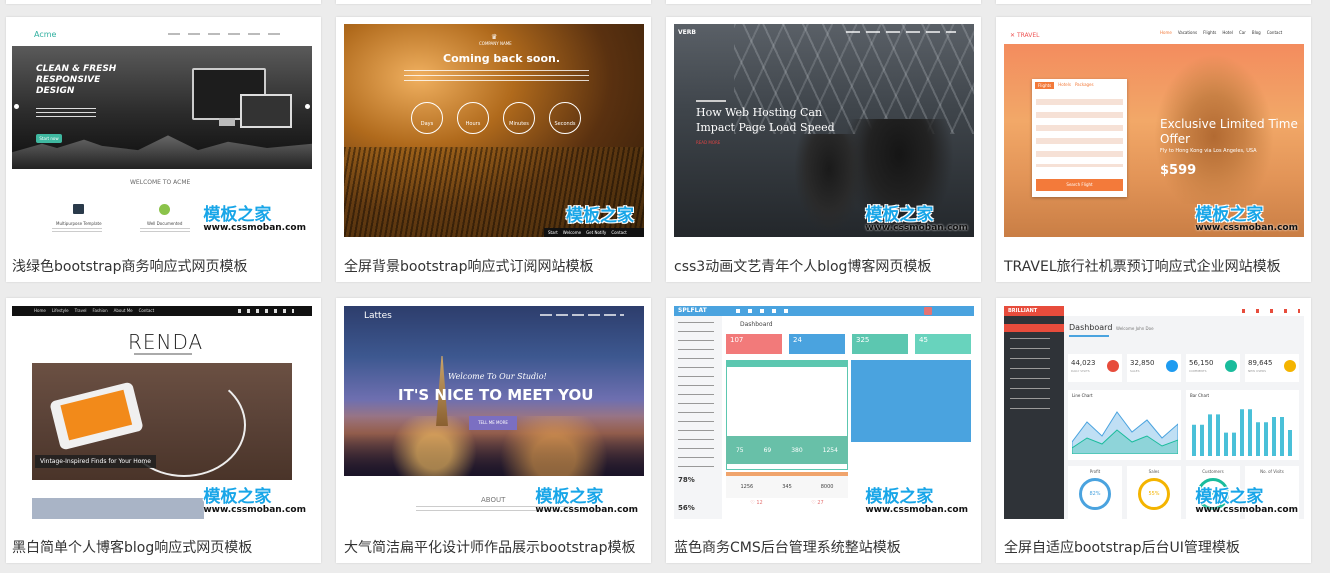  What do you see at coordinates (928, 311) in the screenshot?
I see `user-avatar` at bounding box center [928, 311].